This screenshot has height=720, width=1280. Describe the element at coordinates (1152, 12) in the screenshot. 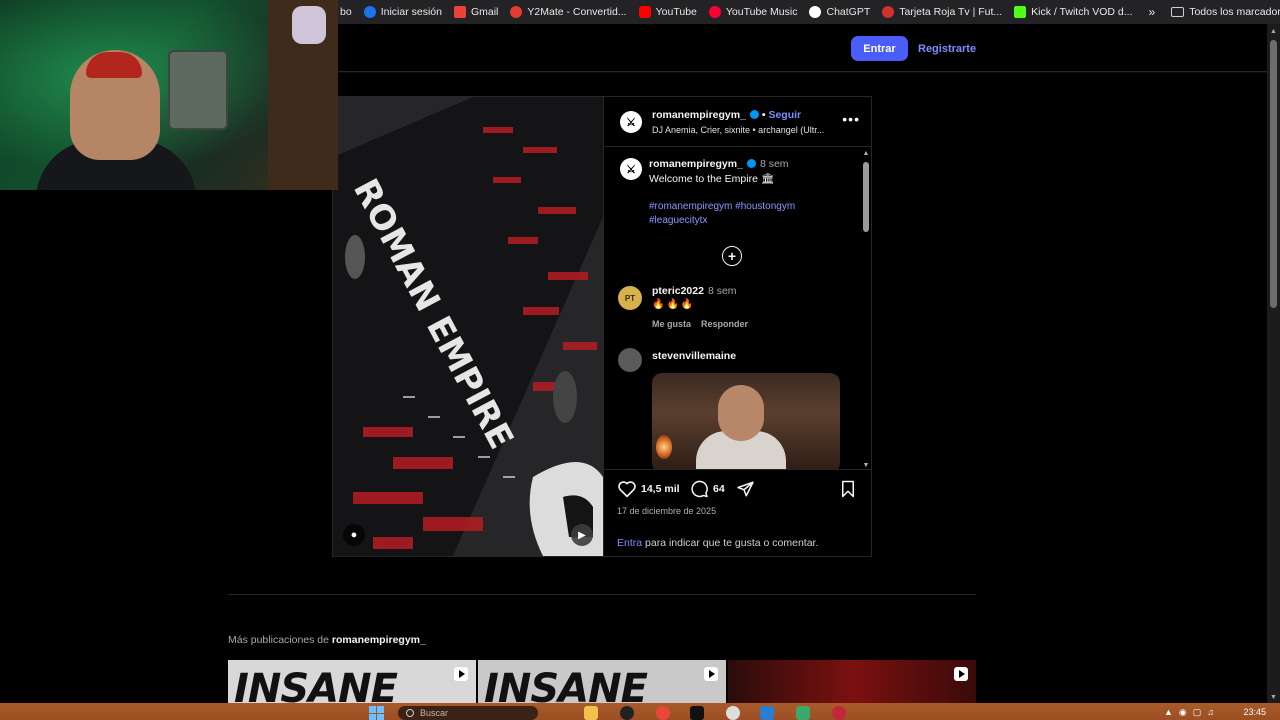

I see `more-bookmarks-button: »` at that location.